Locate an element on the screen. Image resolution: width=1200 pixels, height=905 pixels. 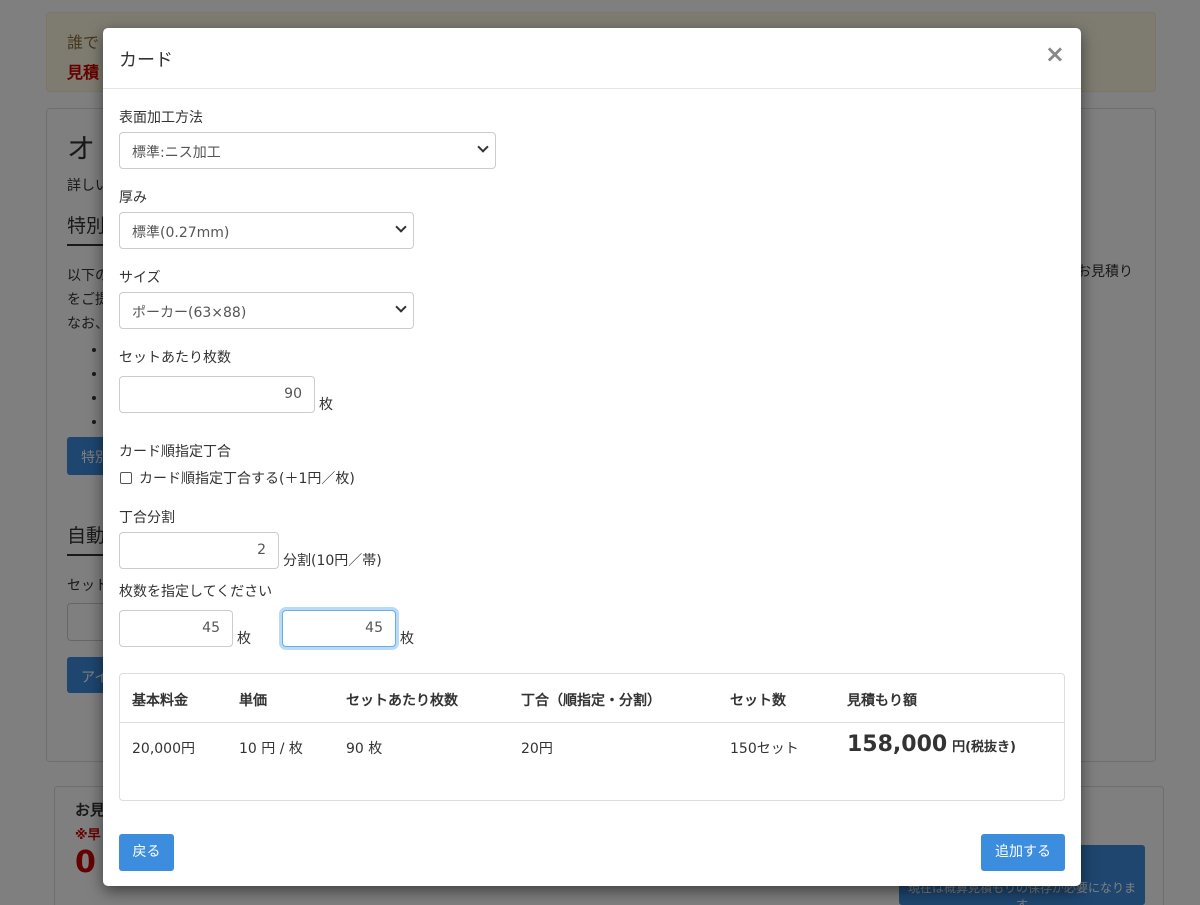
size-label: サイズ is located at coordinates (140, 278).